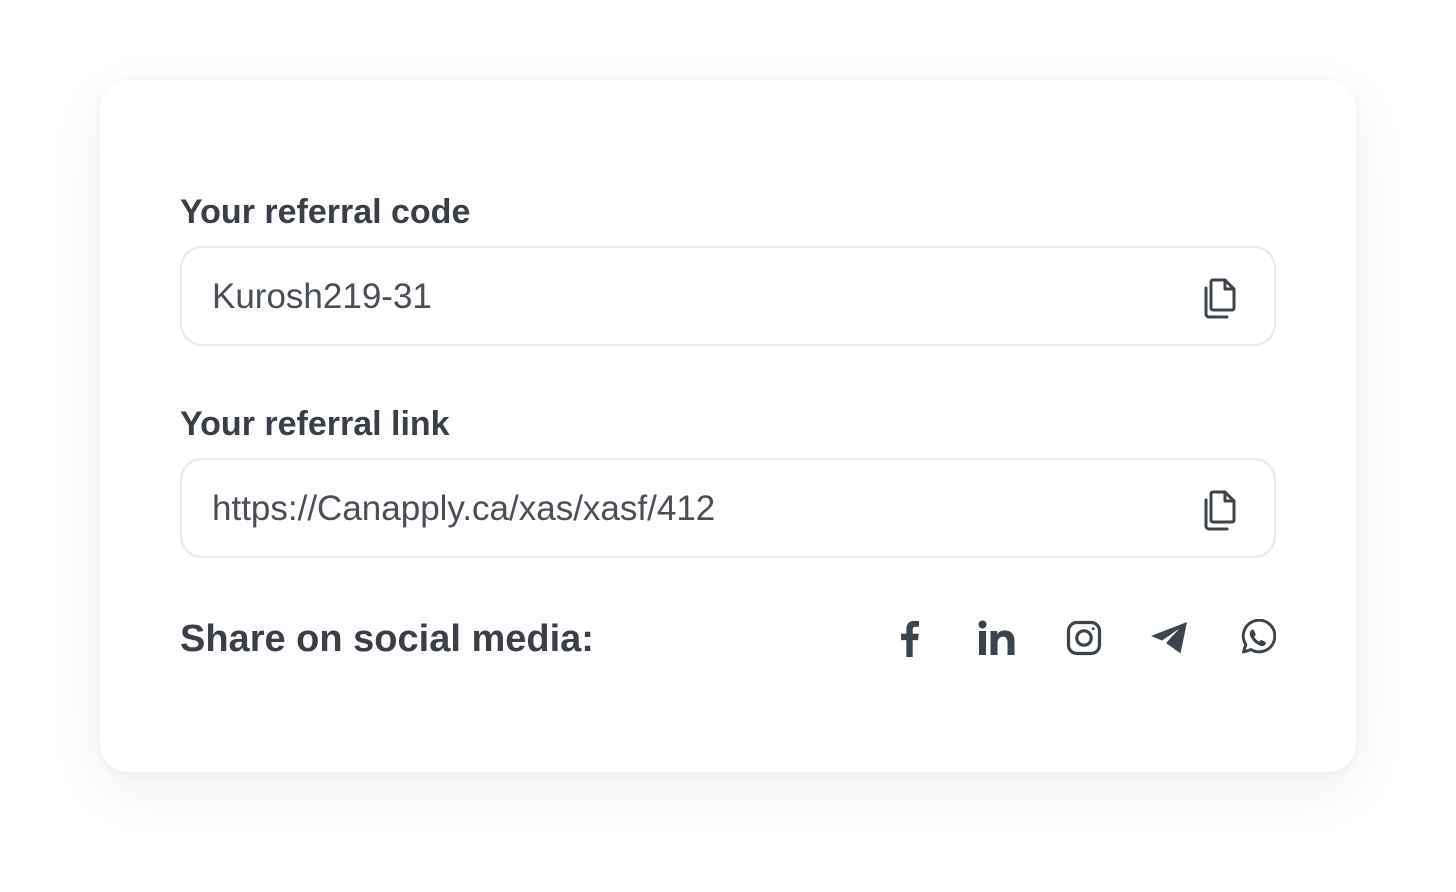  What do you see at coordinates (325, 212) in the screenshot?
I see `referral-code-label: Your referral code` at bounding box center [325, 212].